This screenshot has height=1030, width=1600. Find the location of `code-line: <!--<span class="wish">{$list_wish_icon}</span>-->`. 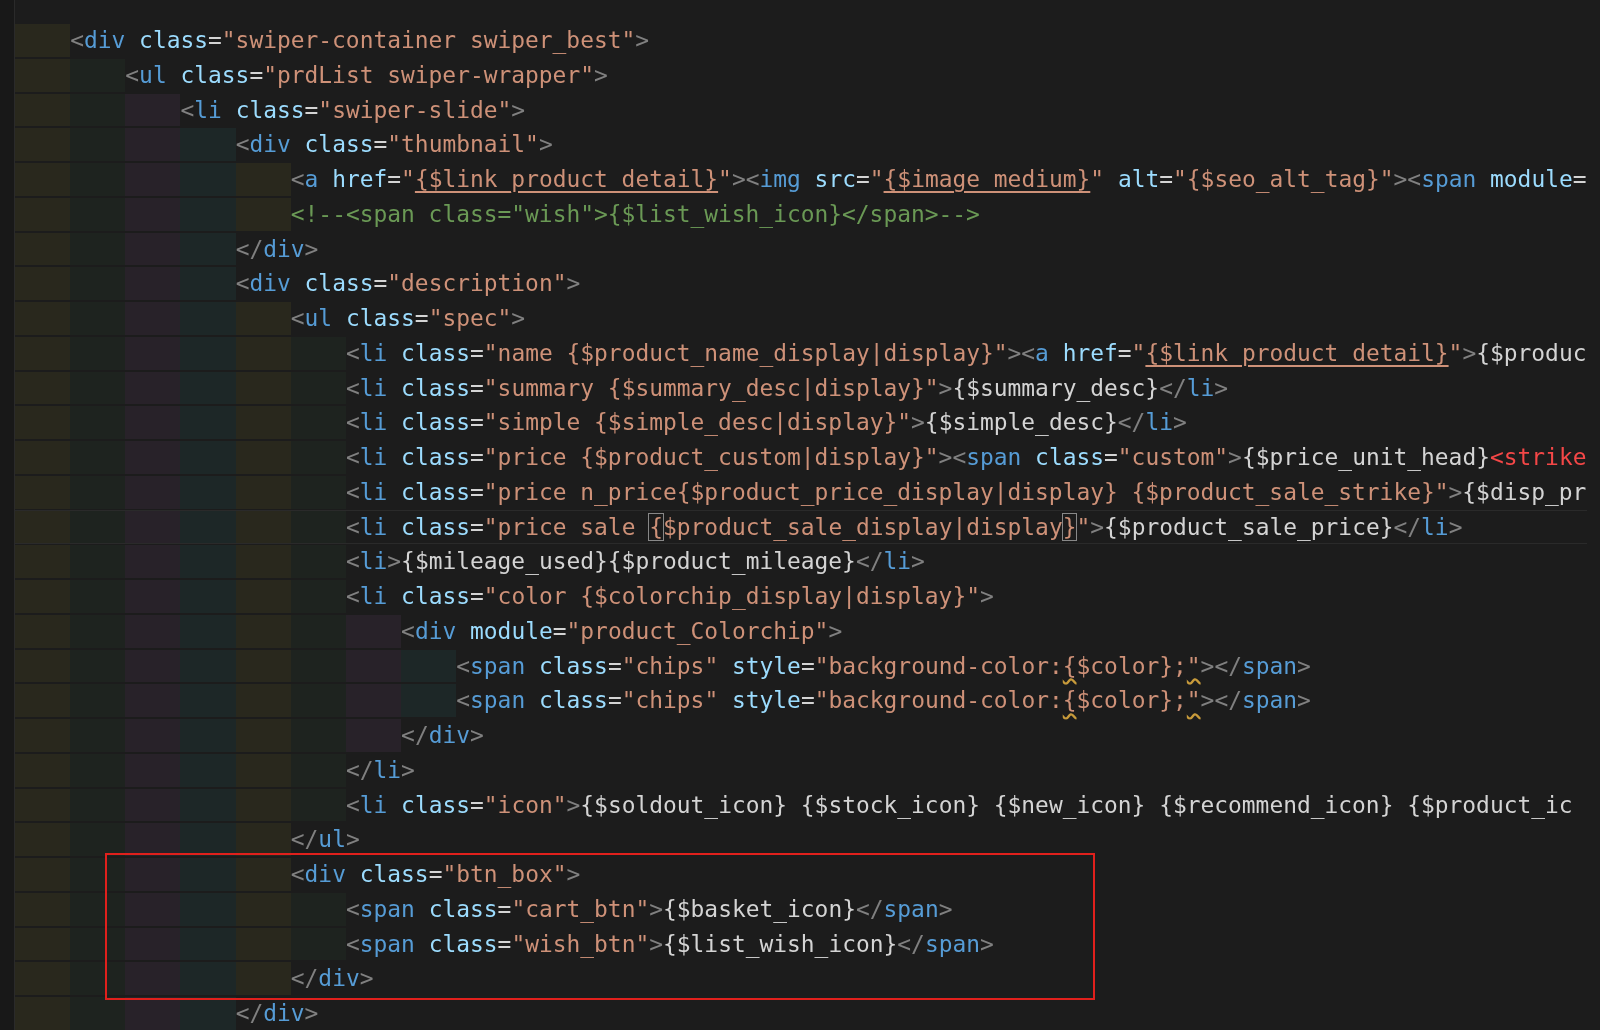

code-line: <!--<span class="wish">{$list_wish_icon}</span>--> is located at coordinates (635, 214).